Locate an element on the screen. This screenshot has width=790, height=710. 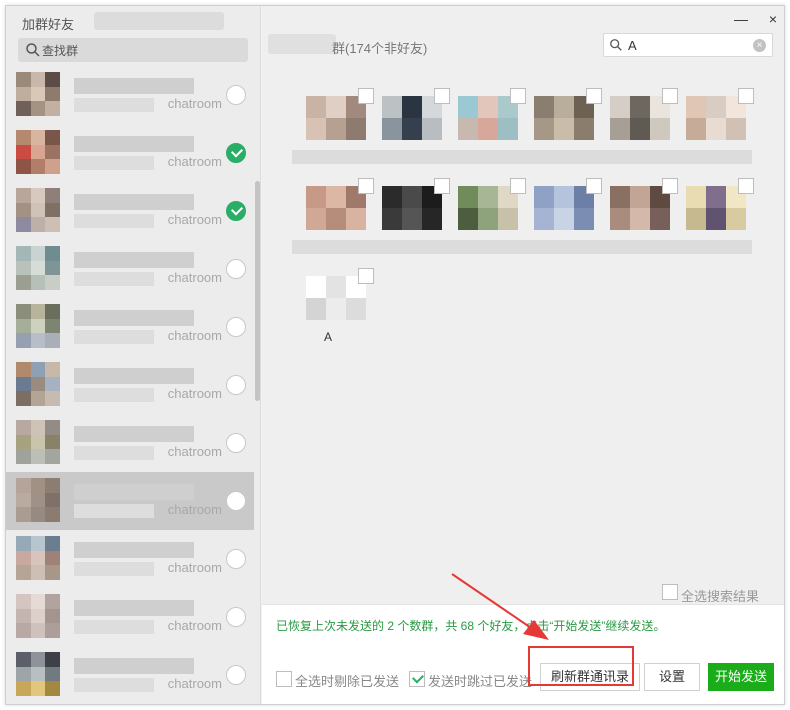
skip-sent-label: 发送时跳过已发送 is located at coordinates (480, 681).